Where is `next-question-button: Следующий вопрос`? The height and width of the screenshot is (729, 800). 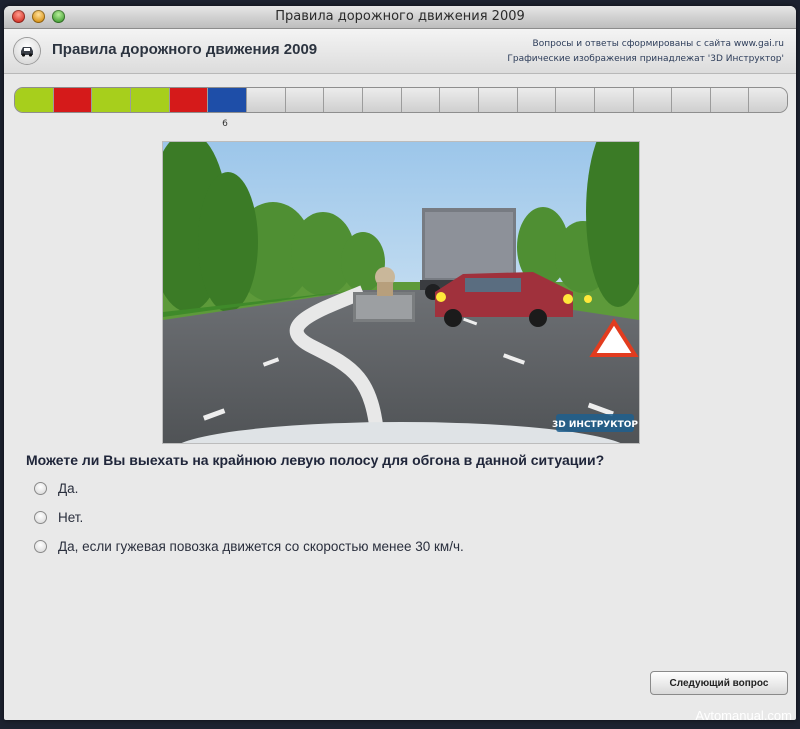 next-question-button: Следующий вопрос is located at coordinates (719, 683).